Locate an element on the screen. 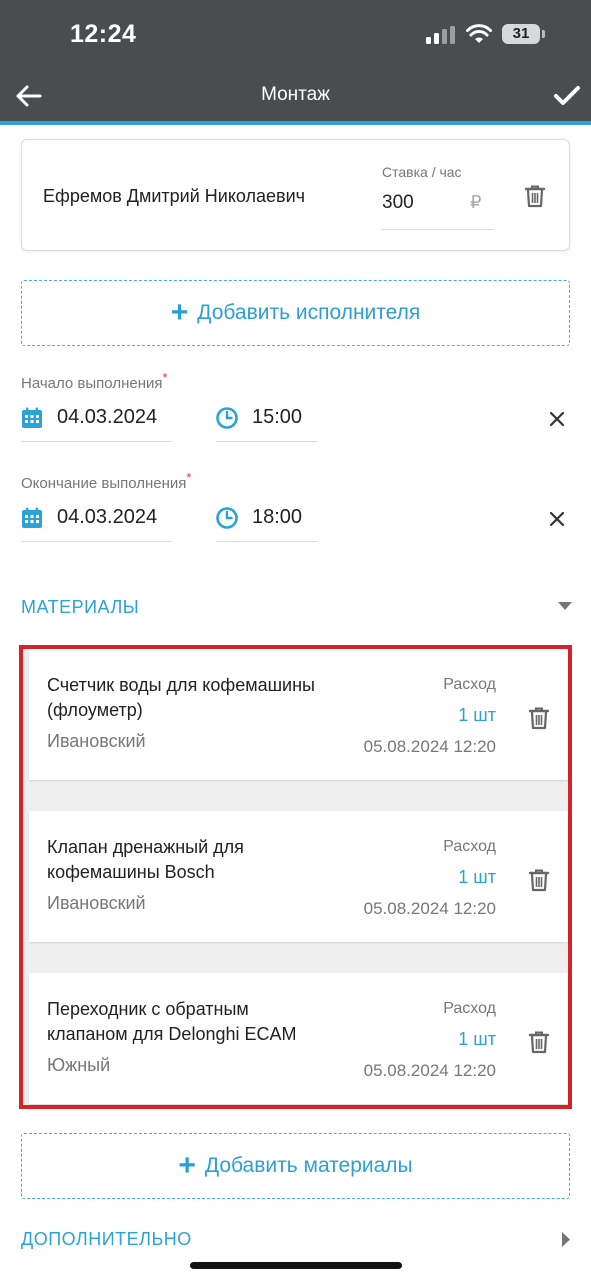 The width and height of the screenshot is (591, 1280). rate-label: Ставка / час is located at coordinates (422, 172).